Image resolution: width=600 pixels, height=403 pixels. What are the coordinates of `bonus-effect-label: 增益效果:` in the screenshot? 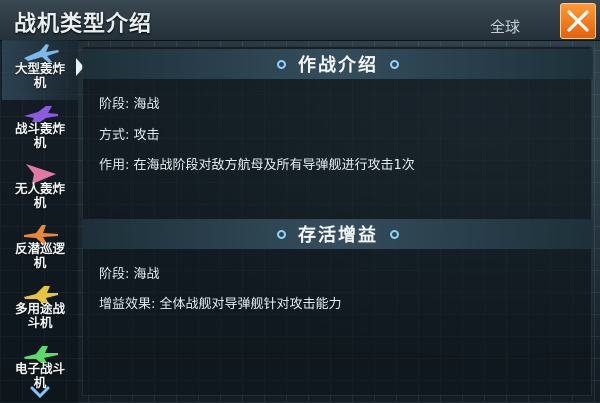 It's located at (127, 304).